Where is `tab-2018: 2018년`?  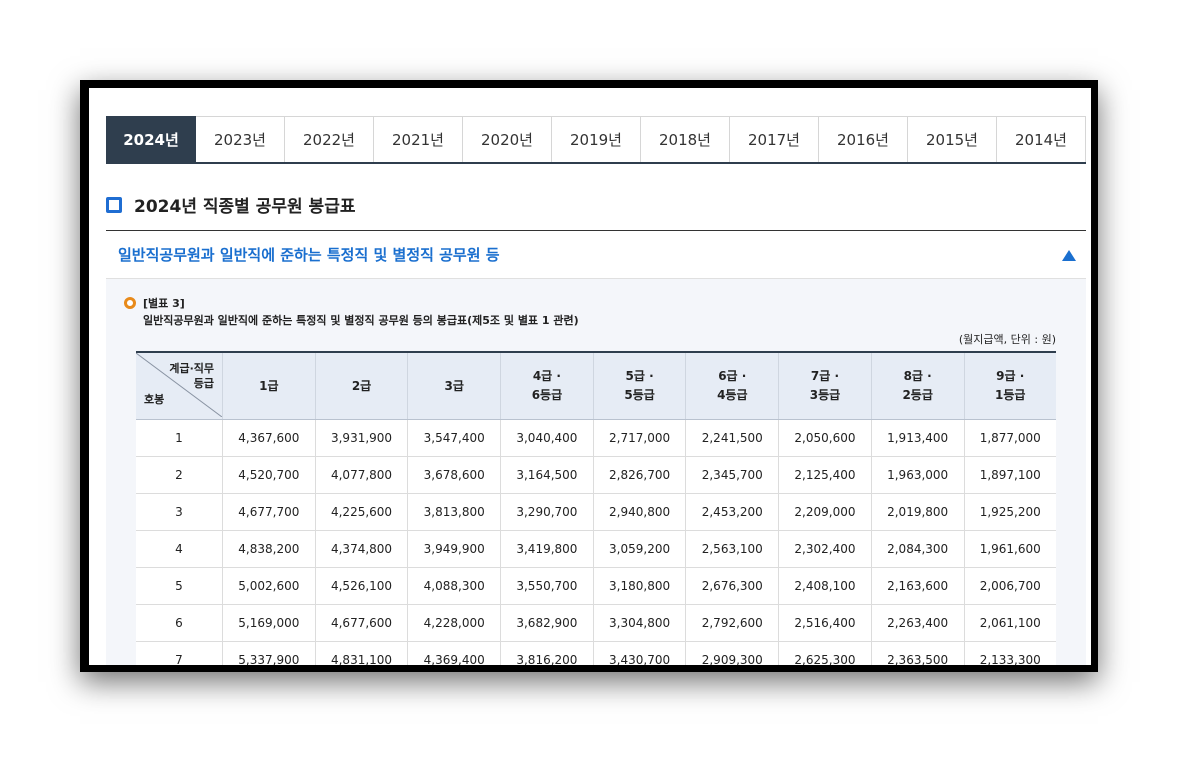 tab-2018: 2018년 is located at coordinates (685, 139).